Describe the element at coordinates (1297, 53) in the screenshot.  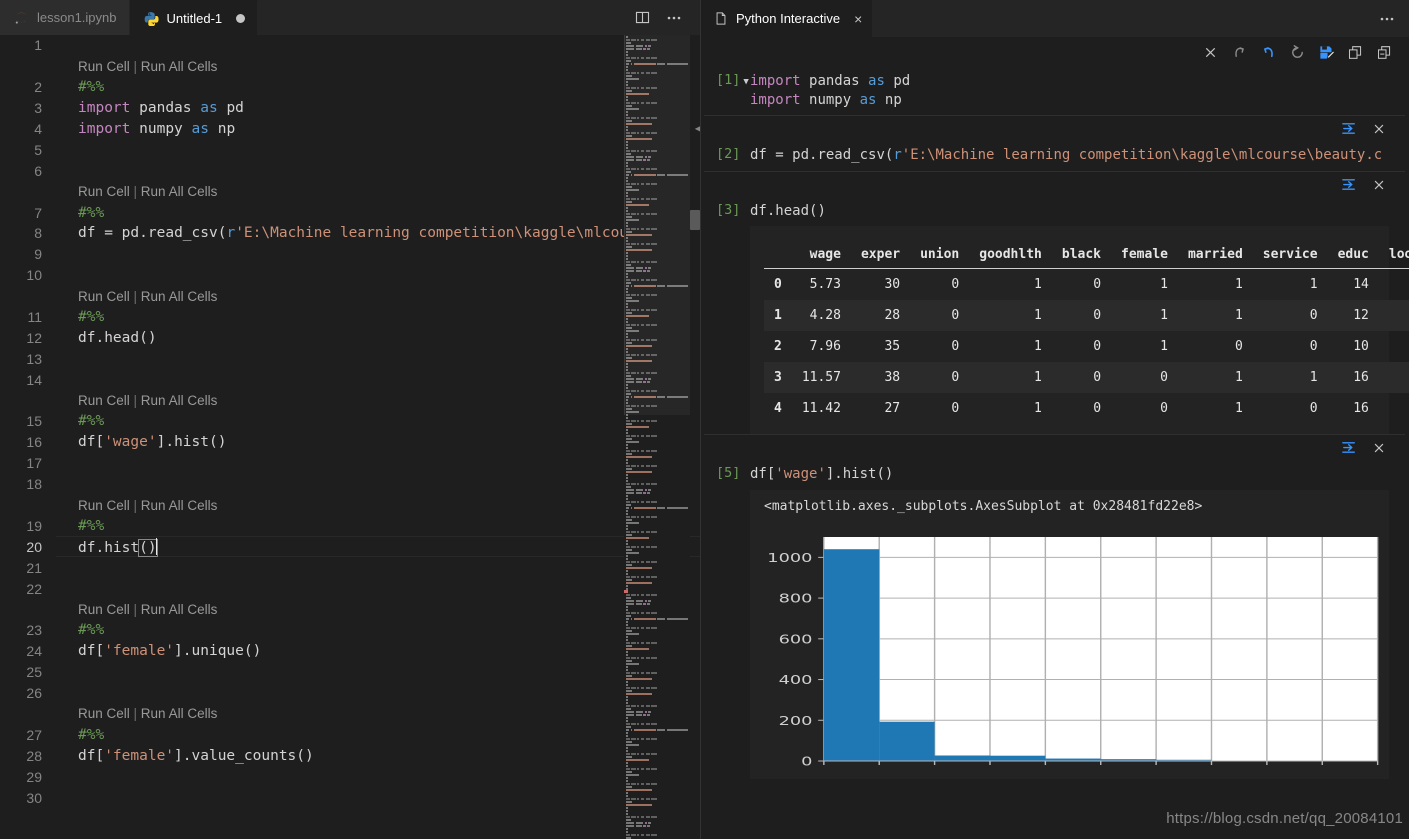
I see `restart-kernel-button` at that location.